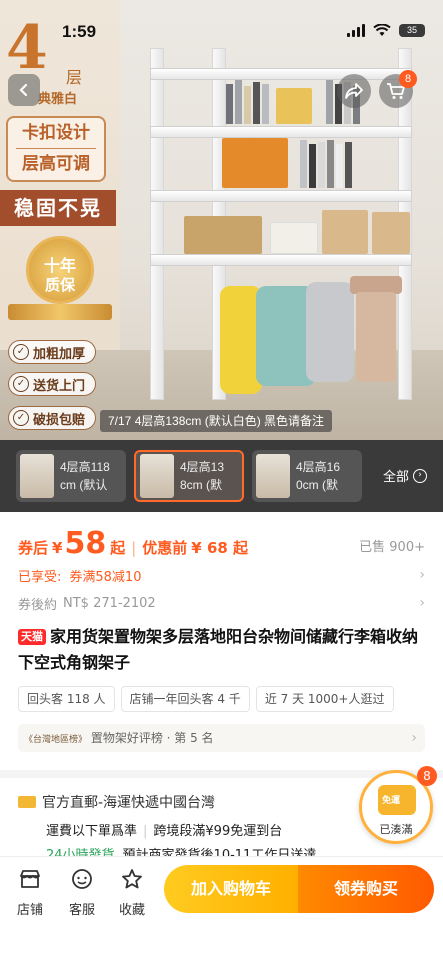 This screenshot has width=443, height=960. Describe the element at coordinates (216, 421) in the screenshot. I see `image-caption: 7/17 4层高138cm (默认白色) 黑色请备注` at that location.